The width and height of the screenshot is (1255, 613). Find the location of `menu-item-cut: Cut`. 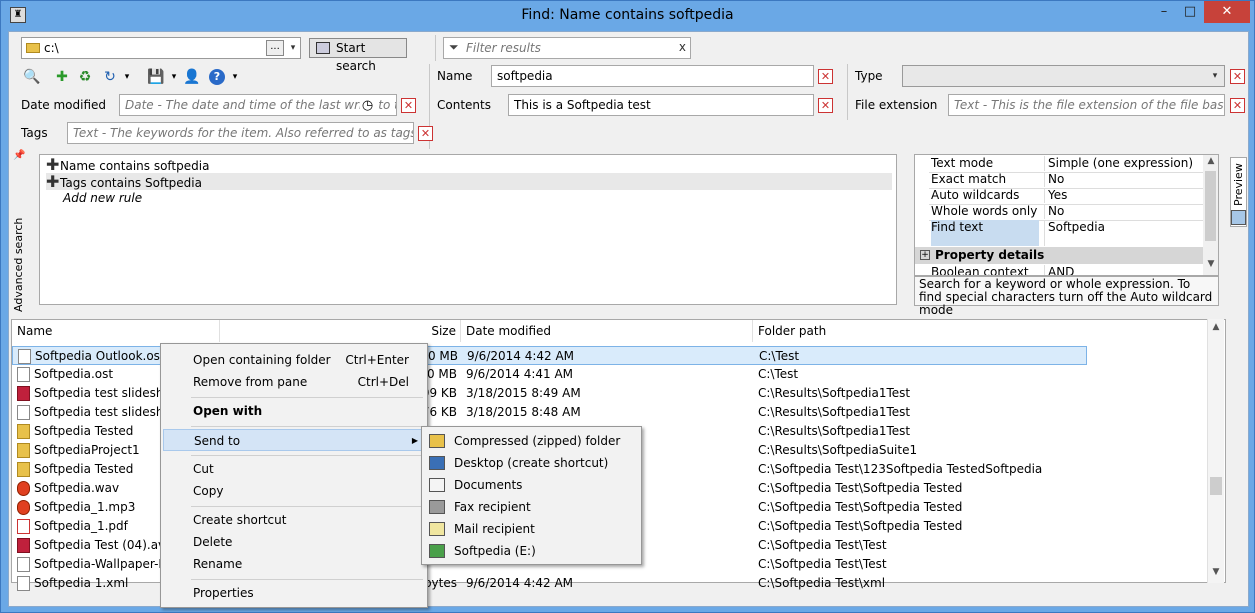

menu-item-cut: Cut is located at coordinates (294, 469).